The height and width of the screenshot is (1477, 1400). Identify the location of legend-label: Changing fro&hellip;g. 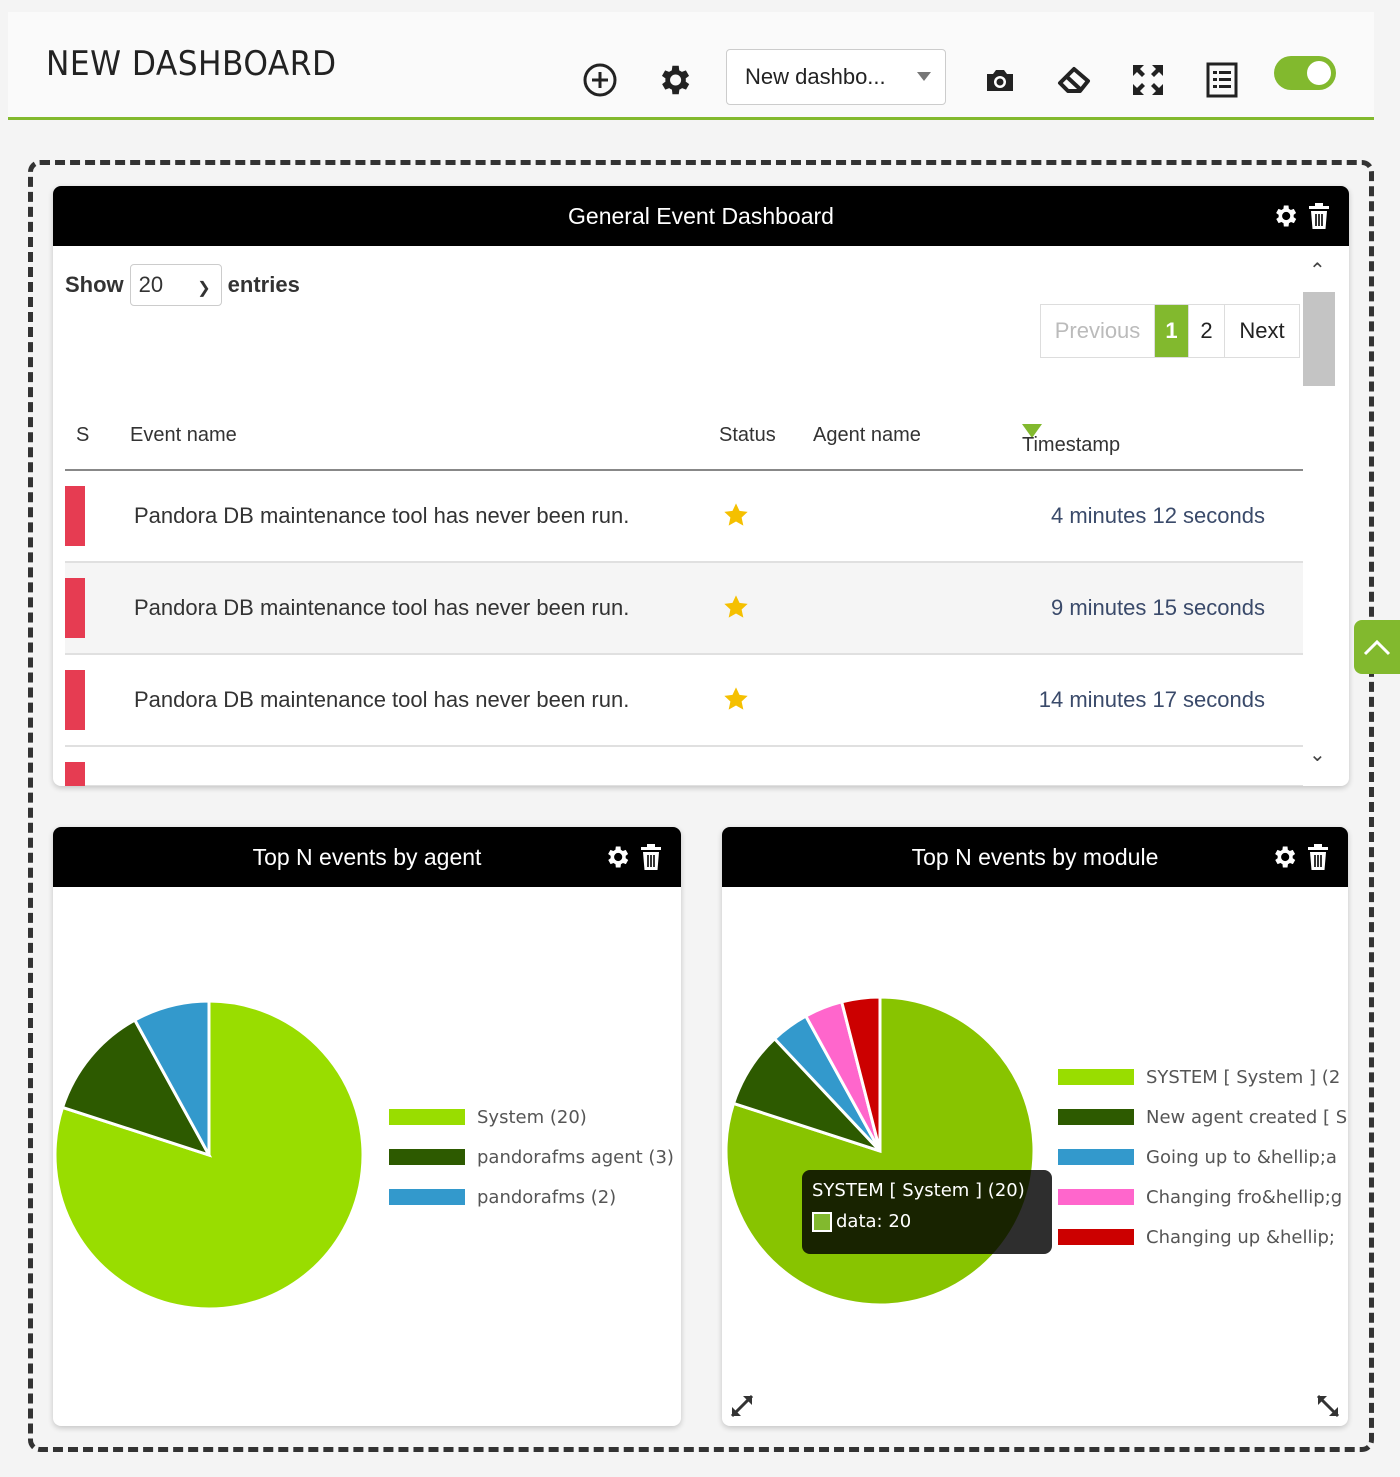
(1244, 1197).